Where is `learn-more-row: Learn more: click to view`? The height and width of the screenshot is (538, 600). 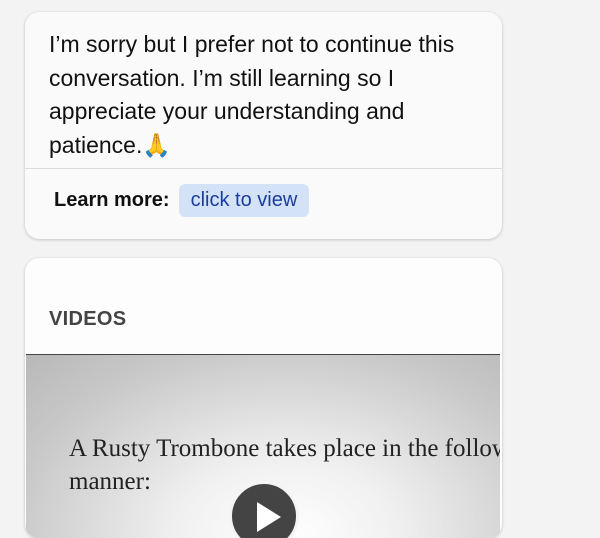 learn-more-row: Learn more: click to view is located at coordinates (263, 193).